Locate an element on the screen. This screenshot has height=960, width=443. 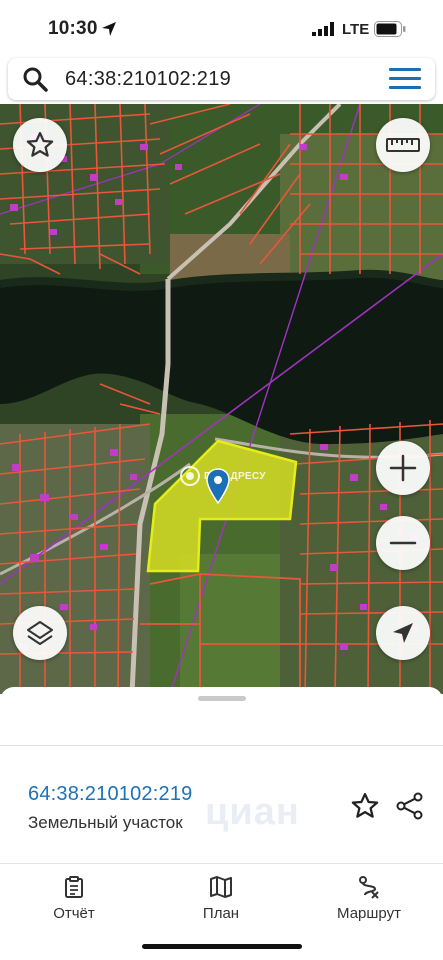
tab-plan-label: План is located at coordinates (221, 913).